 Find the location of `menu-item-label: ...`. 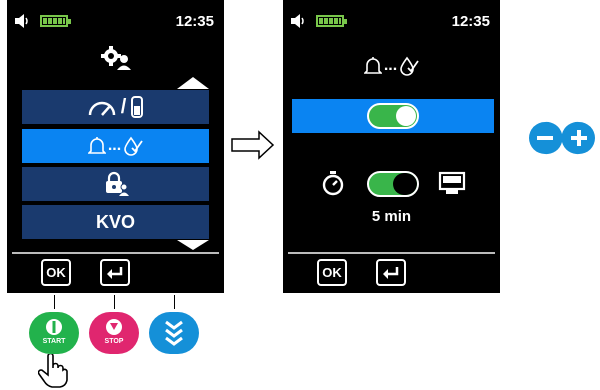

menu-item-label: ... is located at coordinates (114, 145).